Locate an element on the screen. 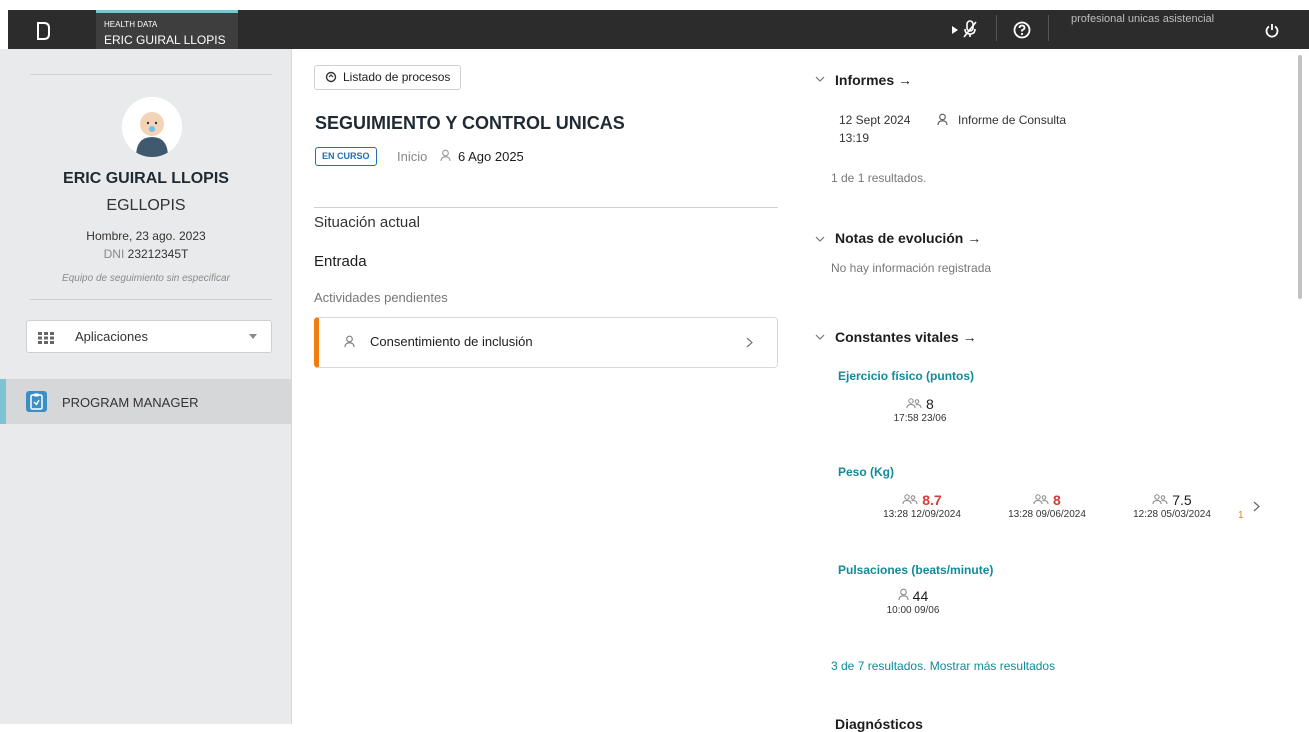 The height and width of the screenshot is (732, 1309). patient-name: ERIC GUIRAL LLOPIS is located at coordinates (146, 178).